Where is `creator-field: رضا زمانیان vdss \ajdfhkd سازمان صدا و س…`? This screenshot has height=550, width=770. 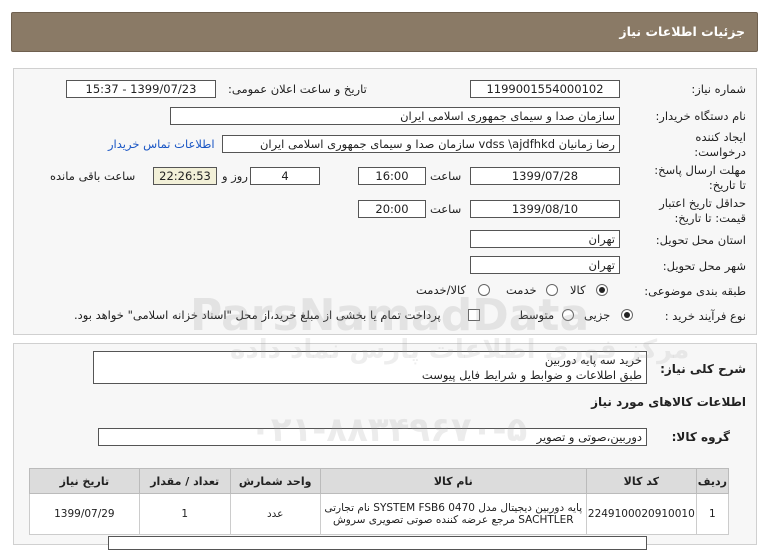 creator-field: رضا زمانیان vdss \ajdfhkd سازمان صدا و س… is located at coordinates (421, 144).